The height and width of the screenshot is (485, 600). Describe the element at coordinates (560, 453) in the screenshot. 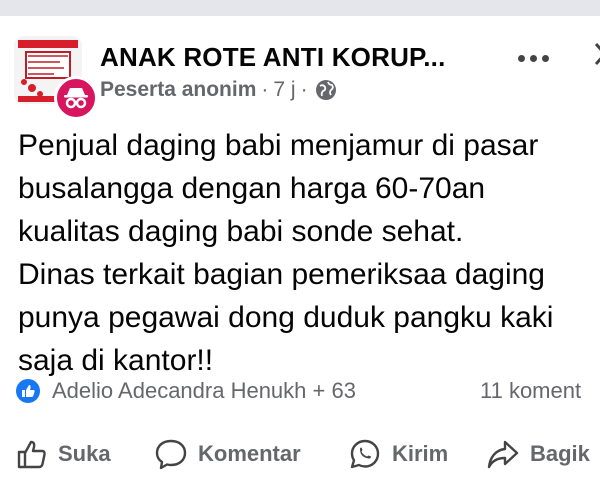

I see `share-label: Bagik` at that location.